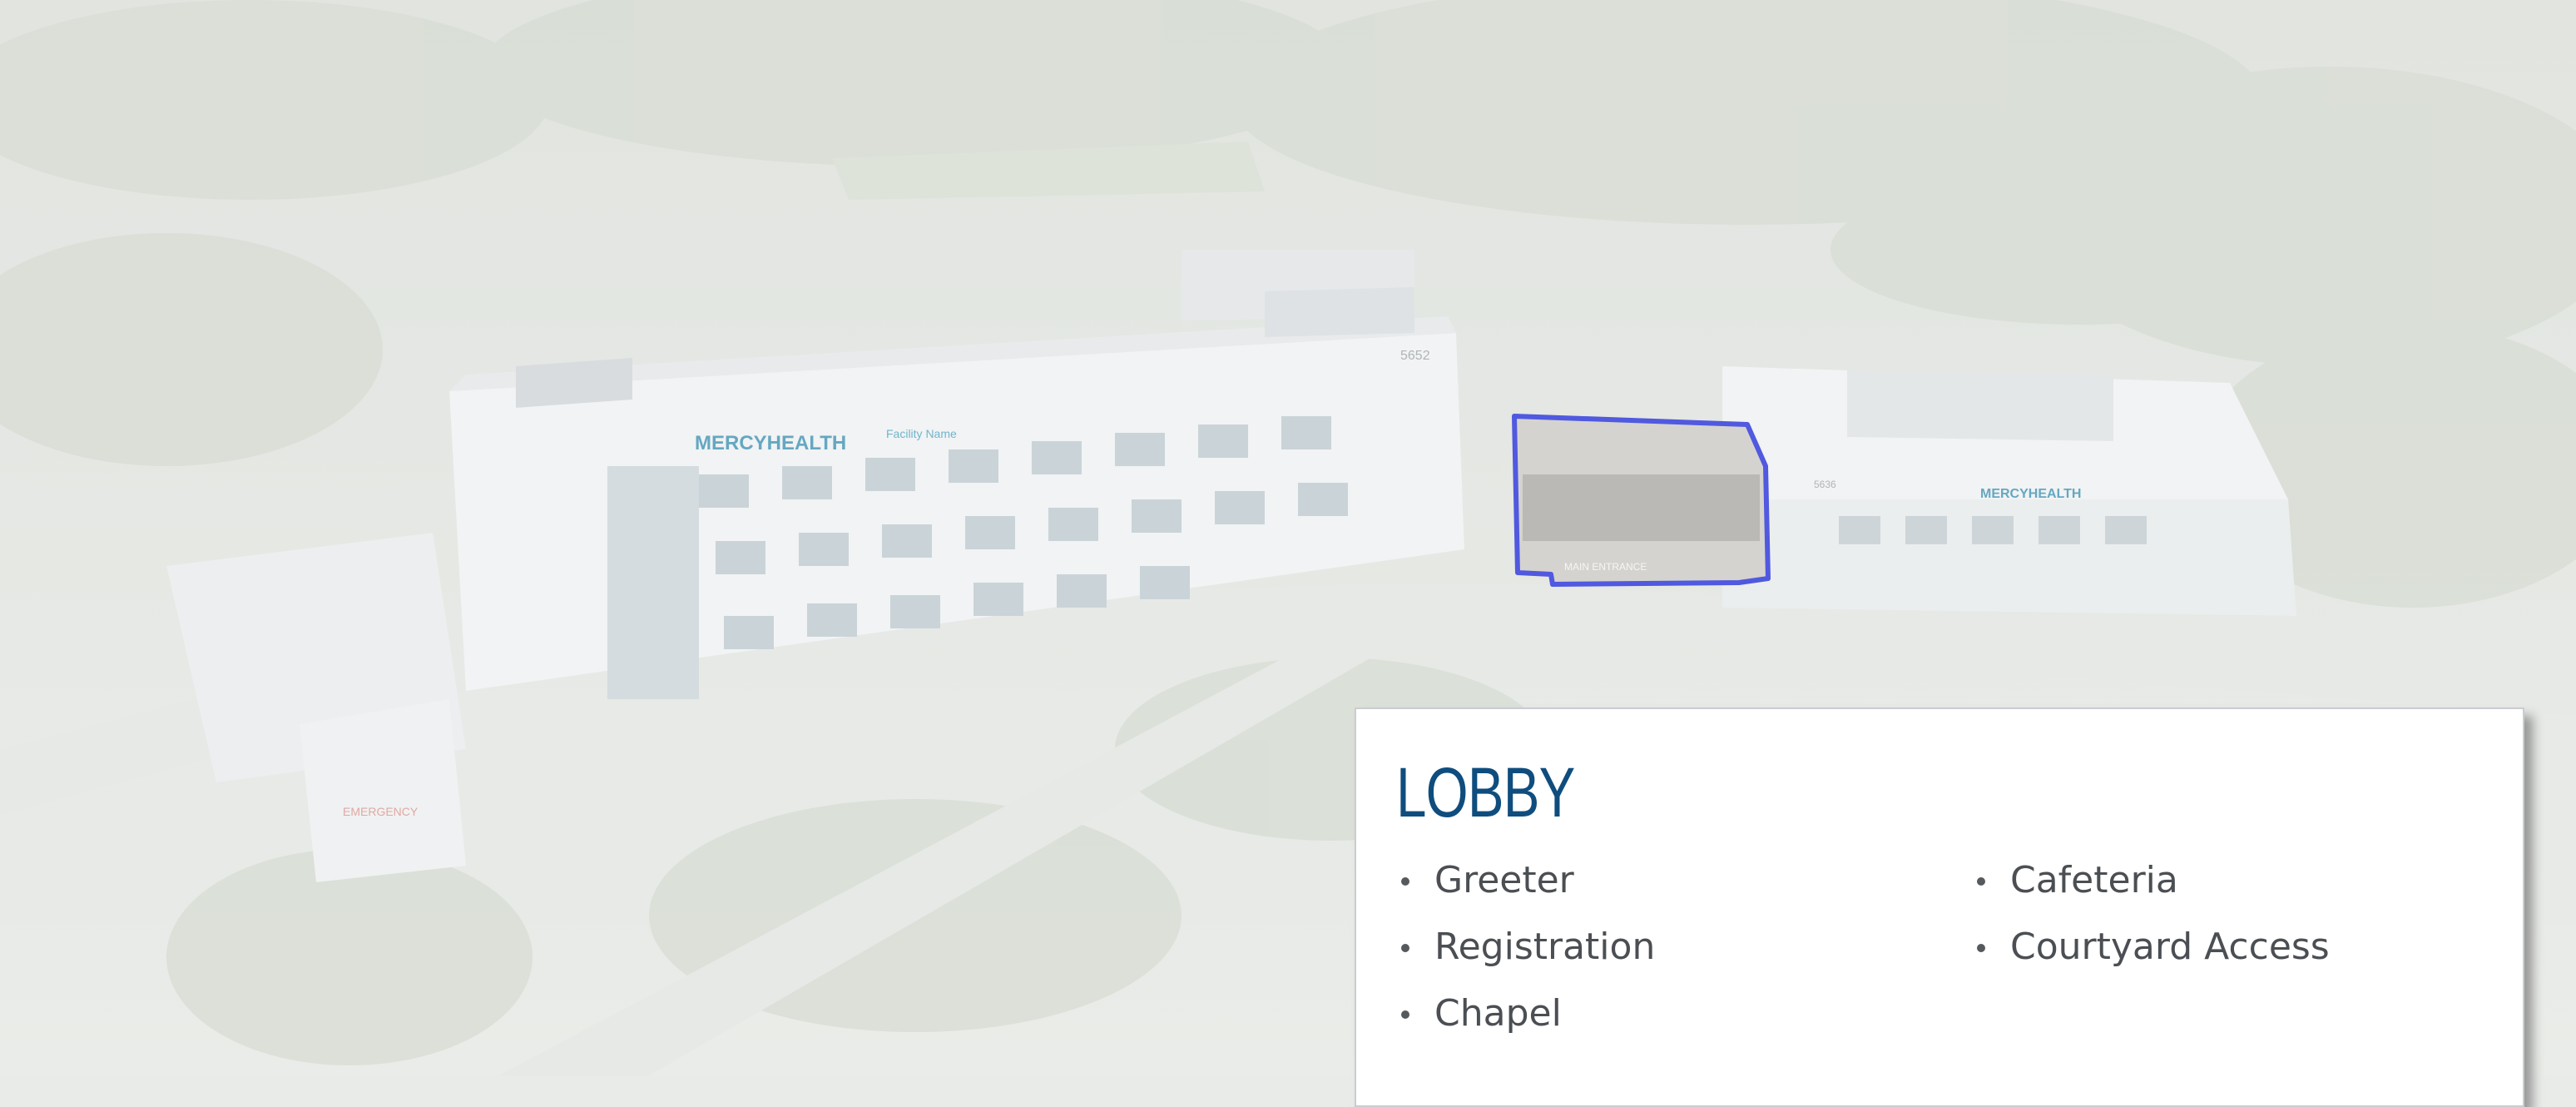 The width and height of the screenshot is (2576, 1107). I want to click on list-item: Registration, so click(1525, 955).